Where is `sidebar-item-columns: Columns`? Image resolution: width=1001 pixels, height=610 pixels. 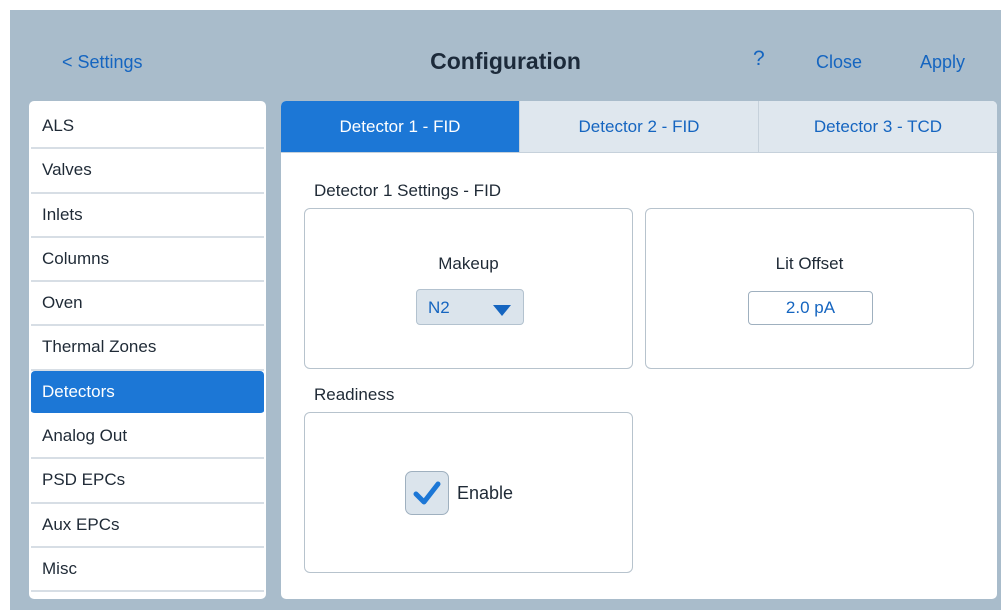
sidebar-item-columns: Columns is located at coordinates (147, 260).